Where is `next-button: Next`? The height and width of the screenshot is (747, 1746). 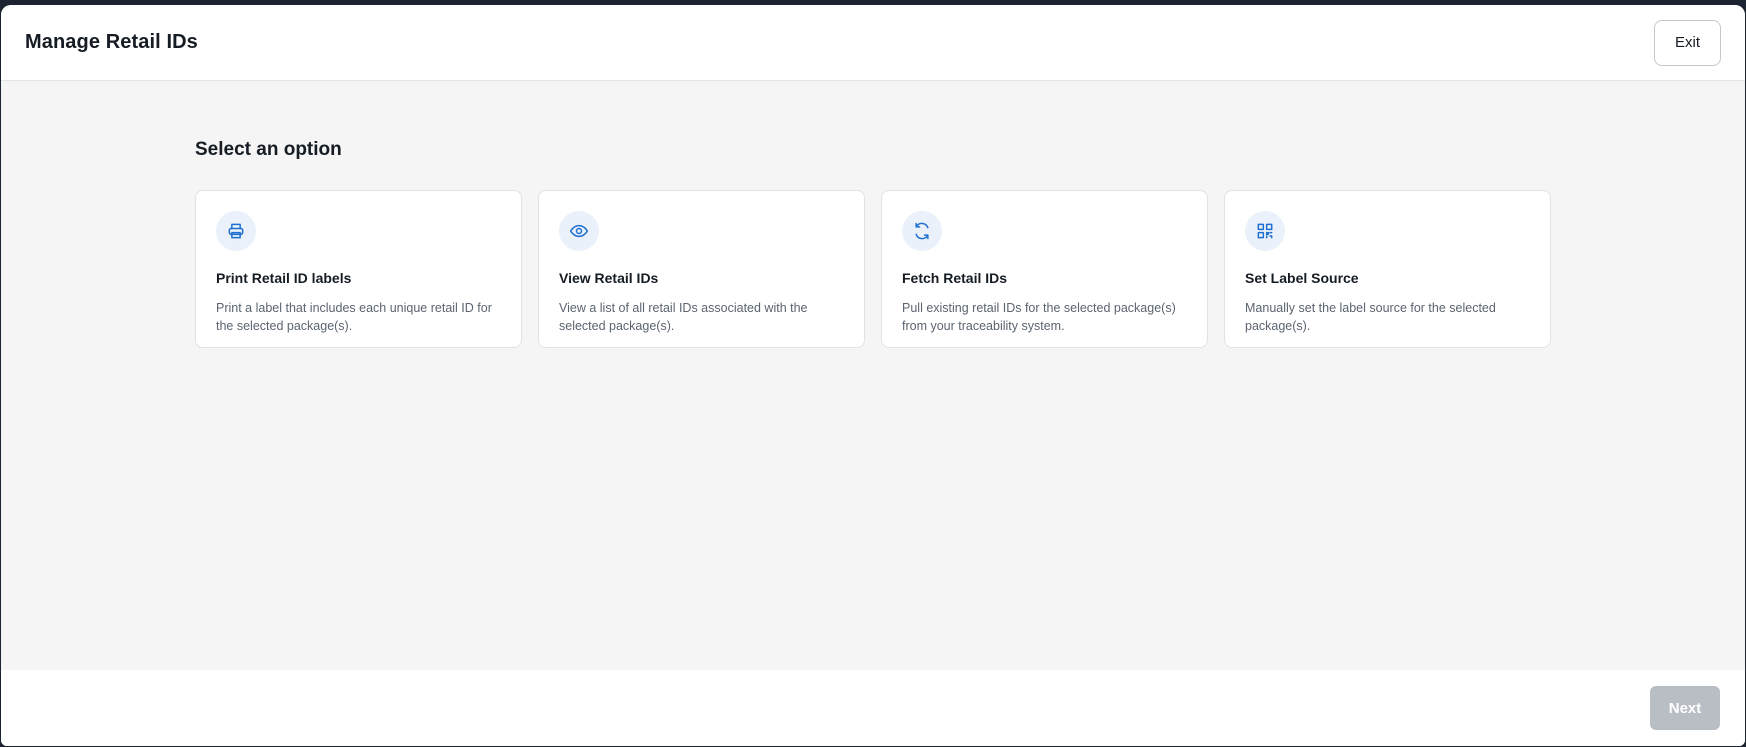 next-button: Next is located at coordinates (1685, 708).